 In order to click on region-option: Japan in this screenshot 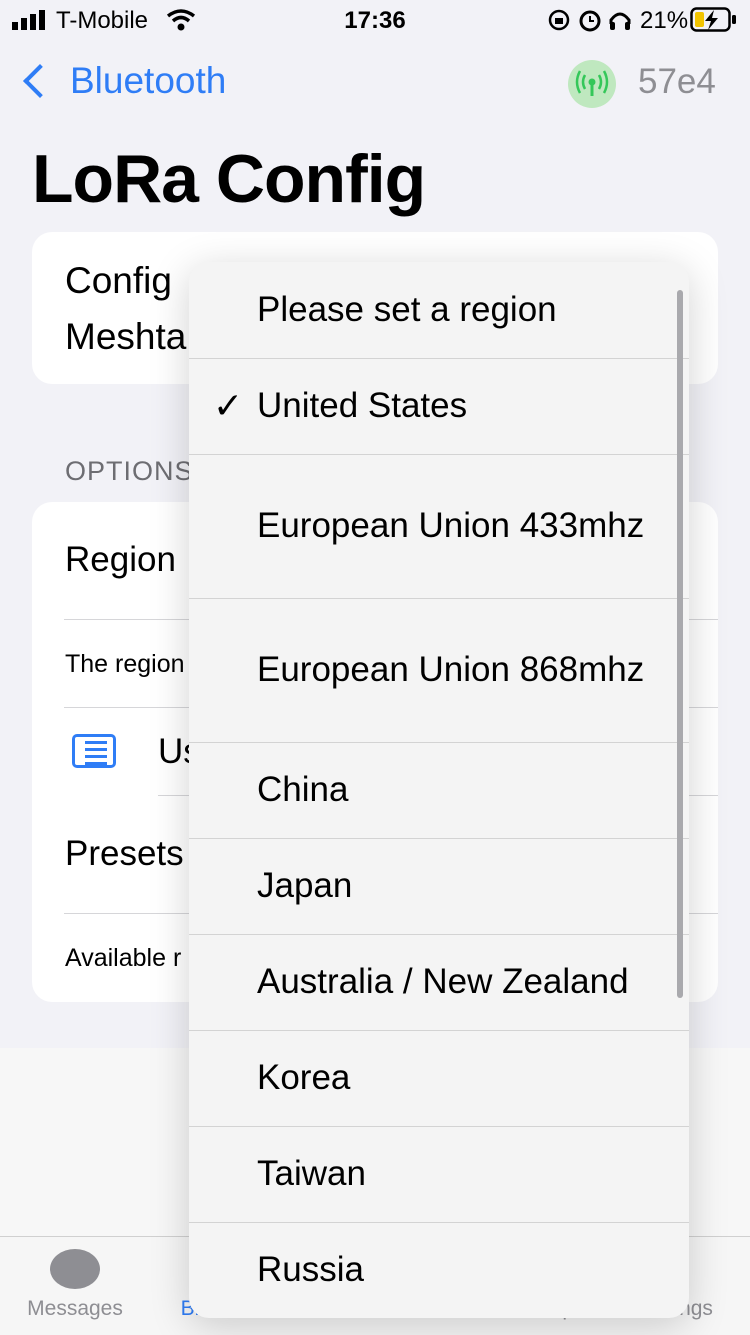, I will do `click(439, 886)`.